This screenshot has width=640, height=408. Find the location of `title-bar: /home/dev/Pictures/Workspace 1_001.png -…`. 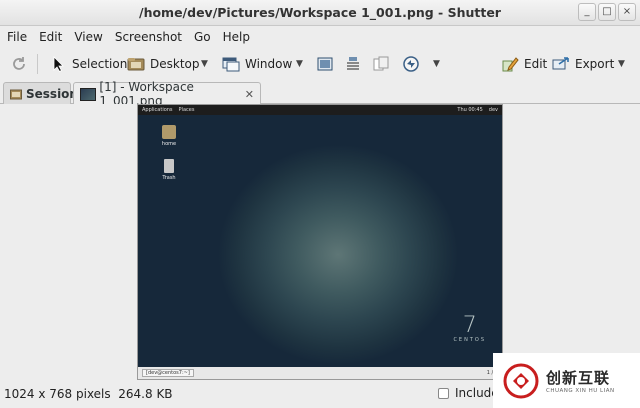

title-bar: /home/dev/Pictures/Workspace 1_001.png -… is located at coordinates (320, 13).